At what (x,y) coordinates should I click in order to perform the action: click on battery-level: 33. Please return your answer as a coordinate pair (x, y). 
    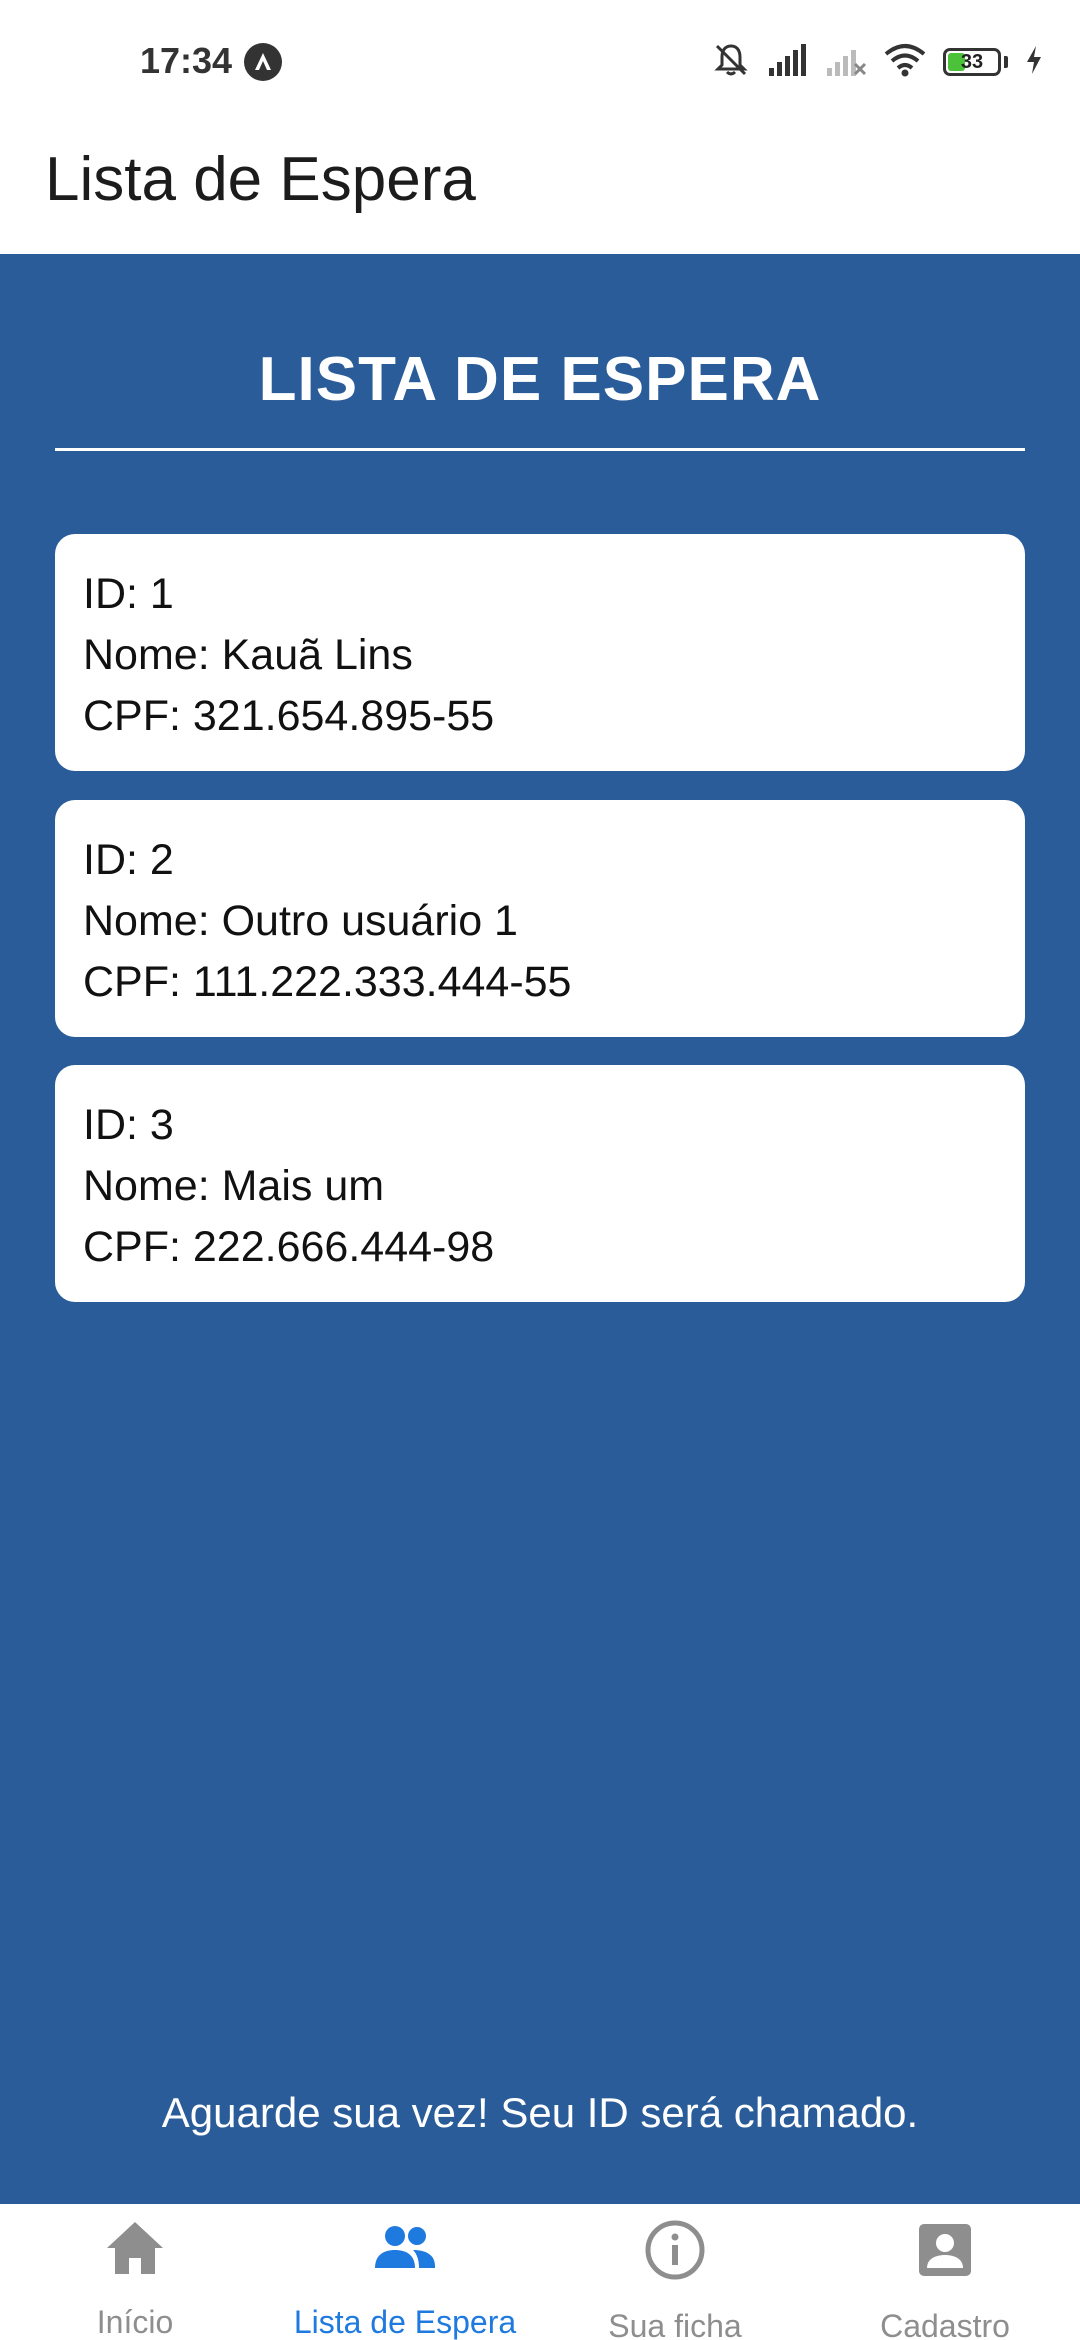
    Looking at the image, I should click on (972, 61).